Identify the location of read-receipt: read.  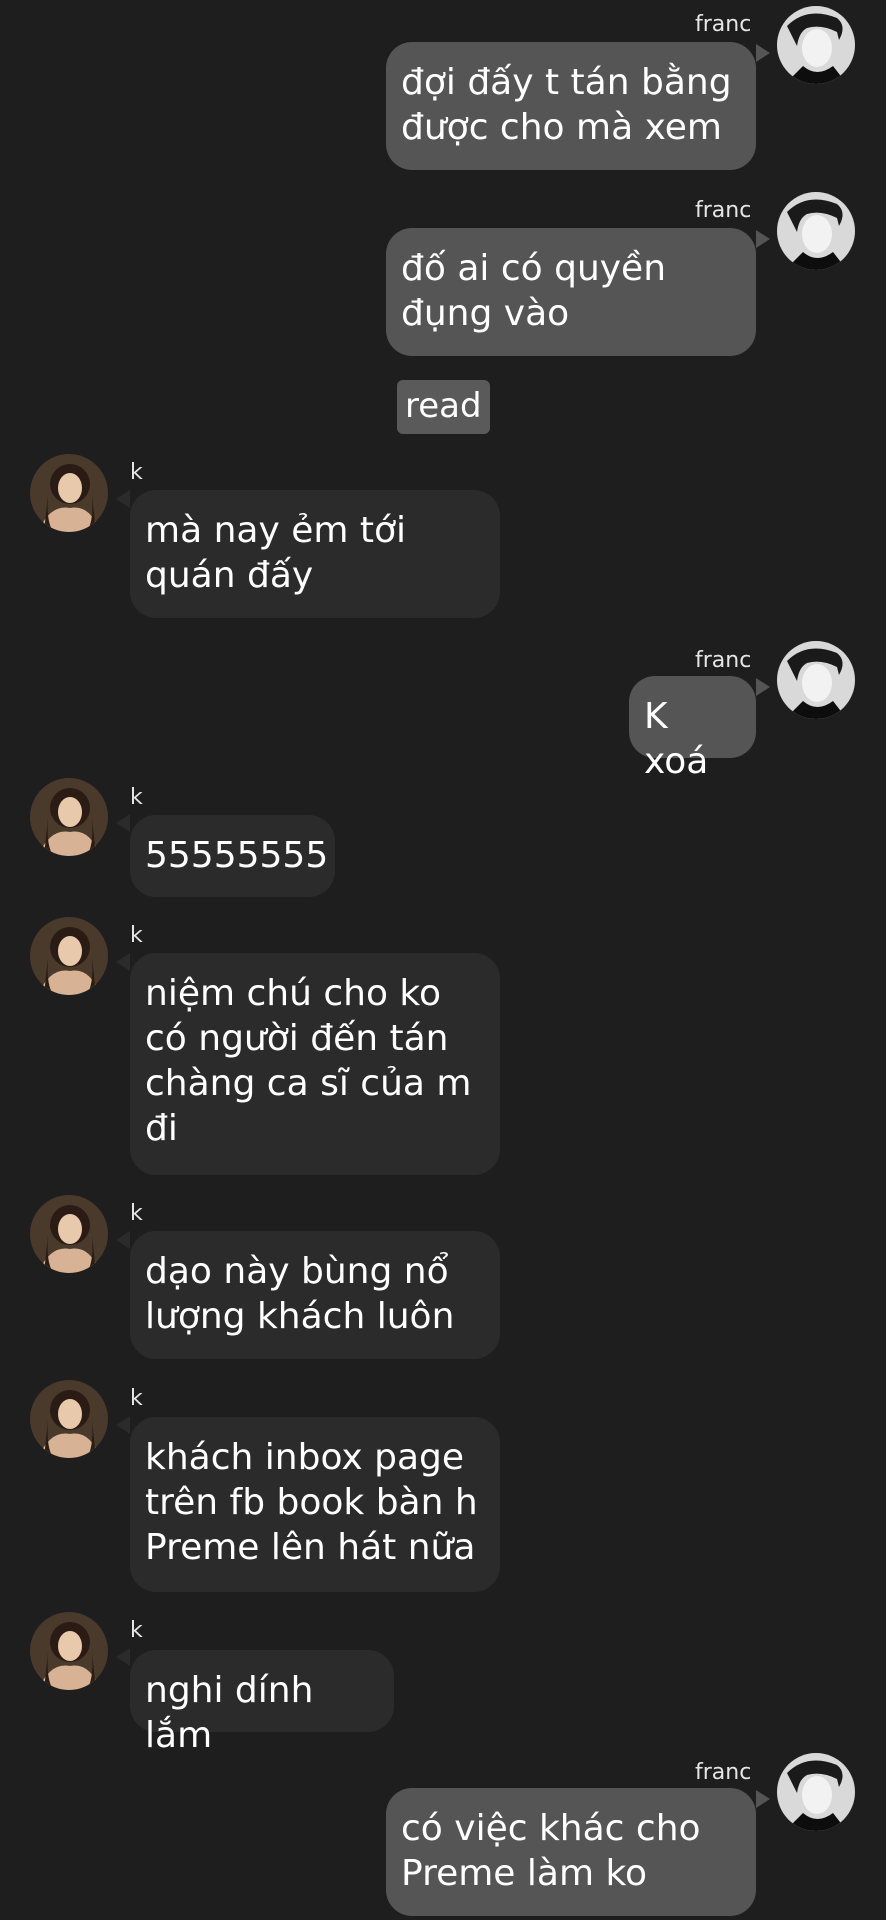
(443, 407).